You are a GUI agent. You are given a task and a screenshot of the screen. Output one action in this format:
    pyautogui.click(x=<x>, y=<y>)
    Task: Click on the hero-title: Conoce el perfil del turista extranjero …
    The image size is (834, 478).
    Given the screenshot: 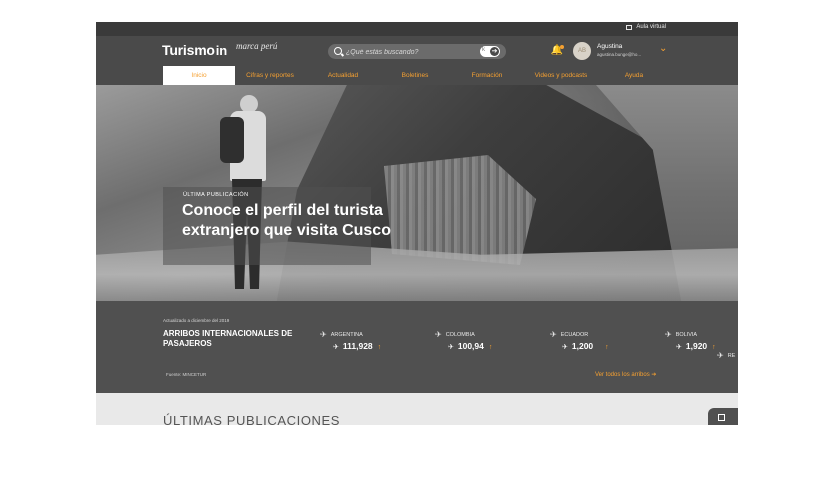 What is the action you would take?
    pyautogui.click(x=297, y=221)
    